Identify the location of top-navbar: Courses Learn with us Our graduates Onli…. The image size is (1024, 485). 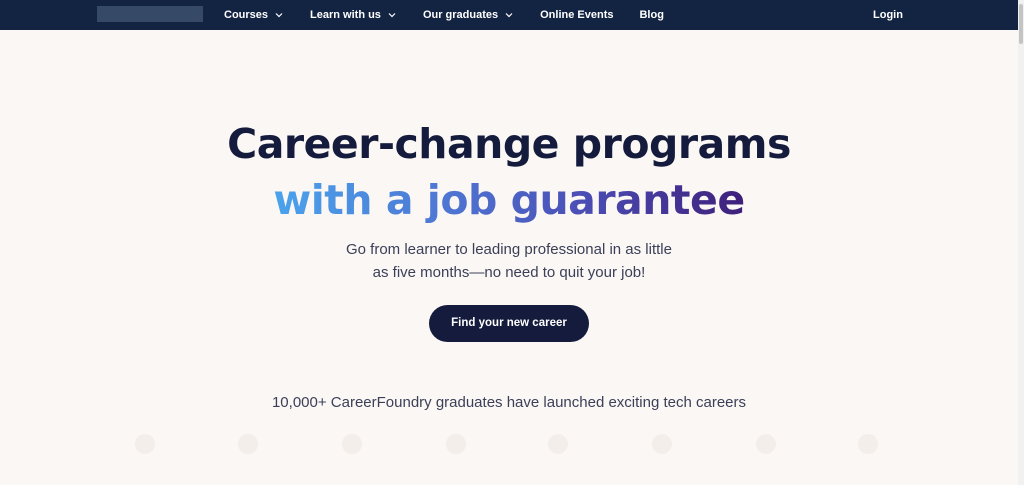
(509, 15).